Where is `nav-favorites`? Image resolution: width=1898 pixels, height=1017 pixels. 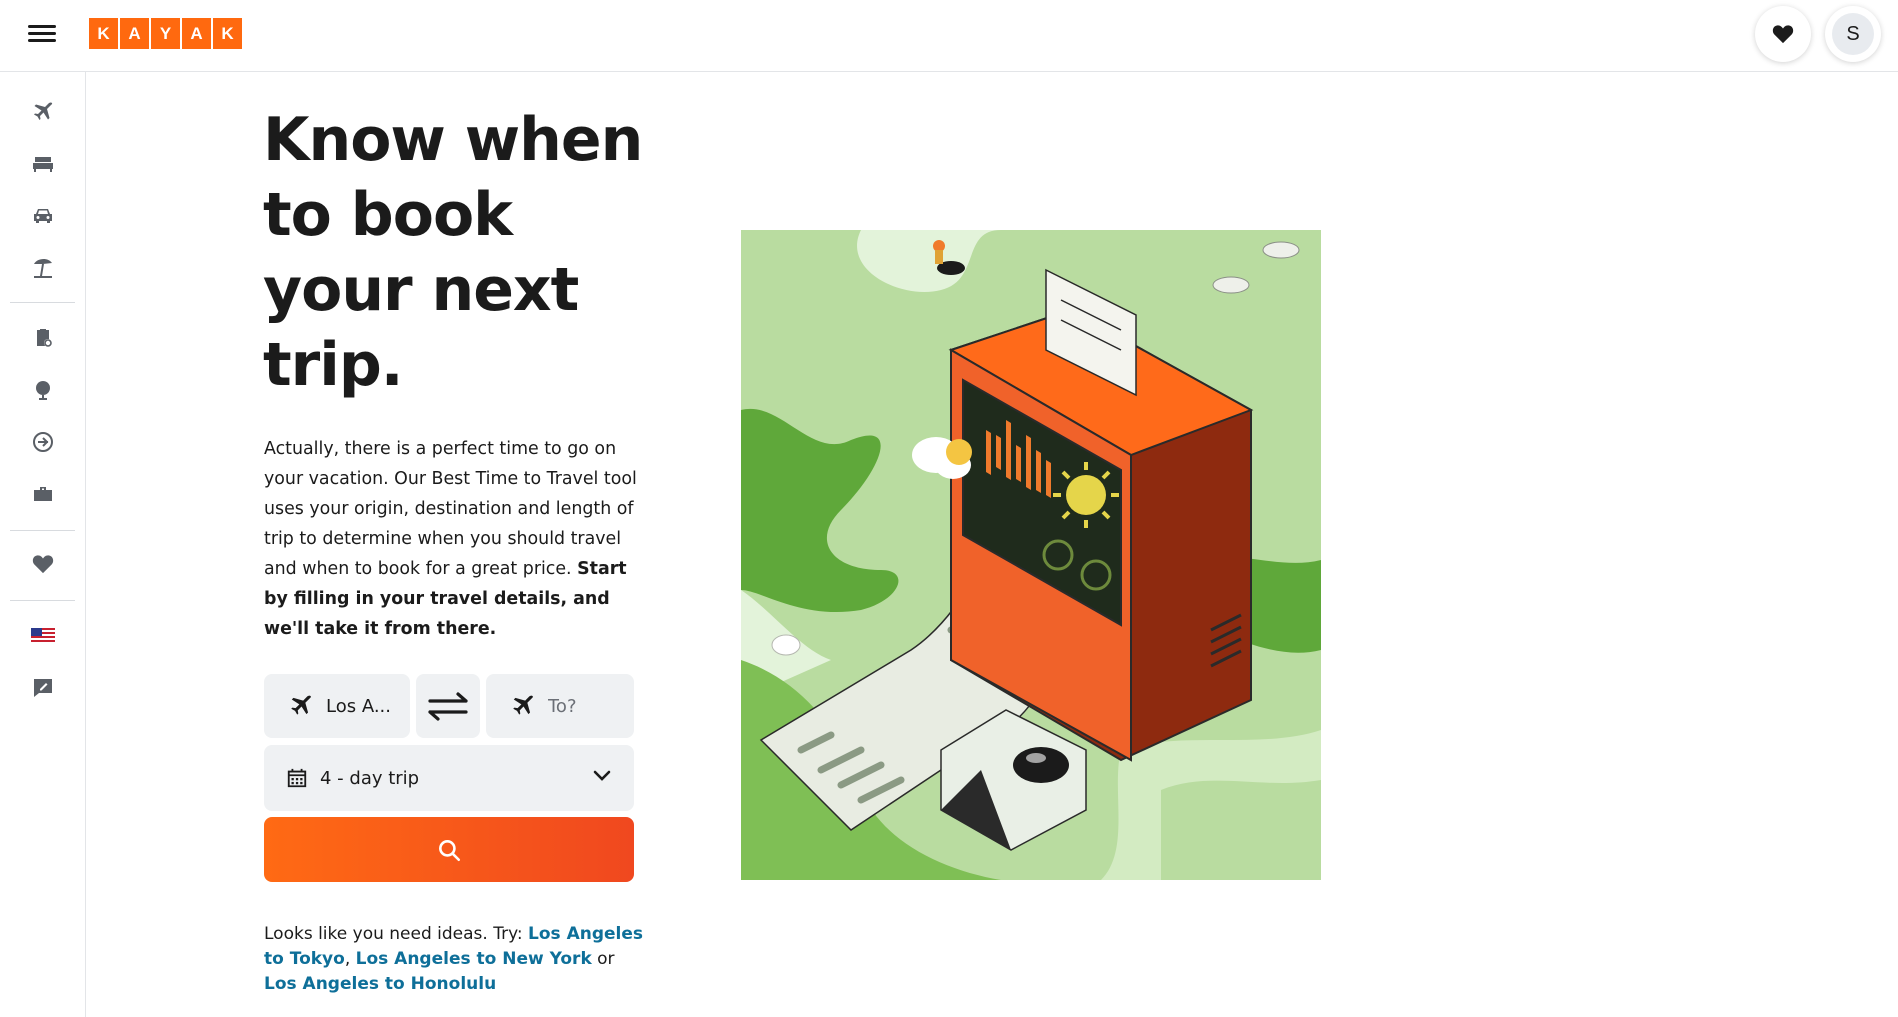
nav-favorites is located at coordinates (43, 564).